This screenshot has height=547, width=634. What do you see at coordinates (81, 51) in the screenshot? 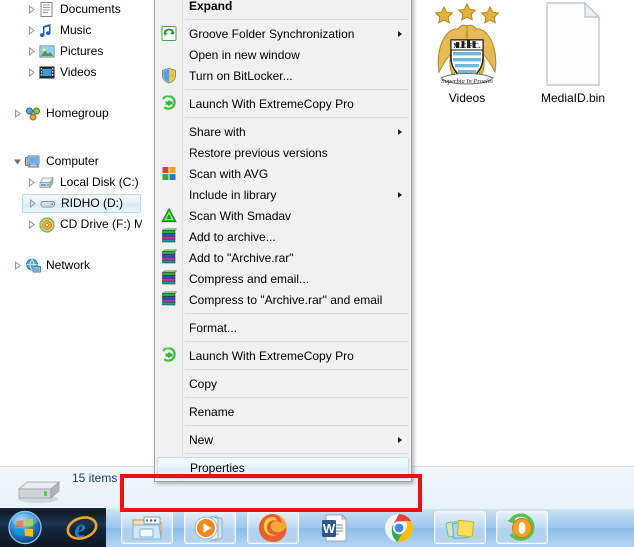
I see `nav-item-pictures: Pictures` at bounding box center [81, 51].